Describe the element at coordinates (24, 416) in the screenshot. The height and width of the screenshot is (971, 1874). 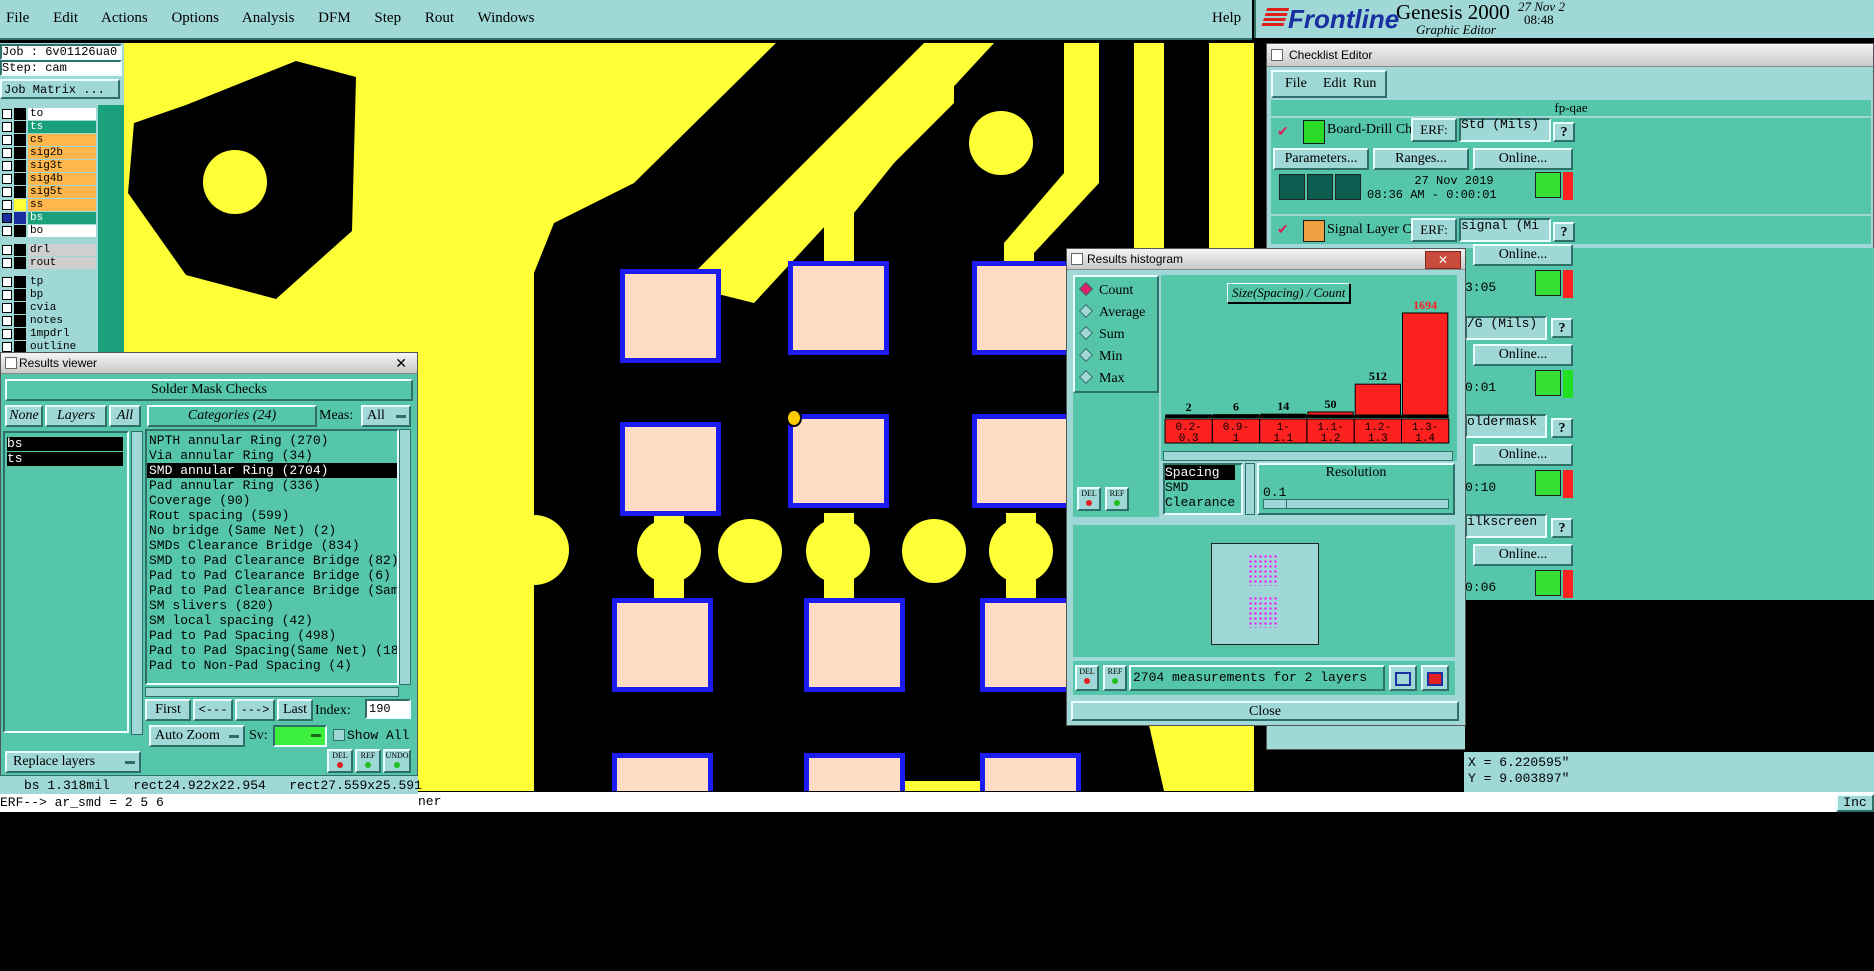
I see `none-button: None` at that location.